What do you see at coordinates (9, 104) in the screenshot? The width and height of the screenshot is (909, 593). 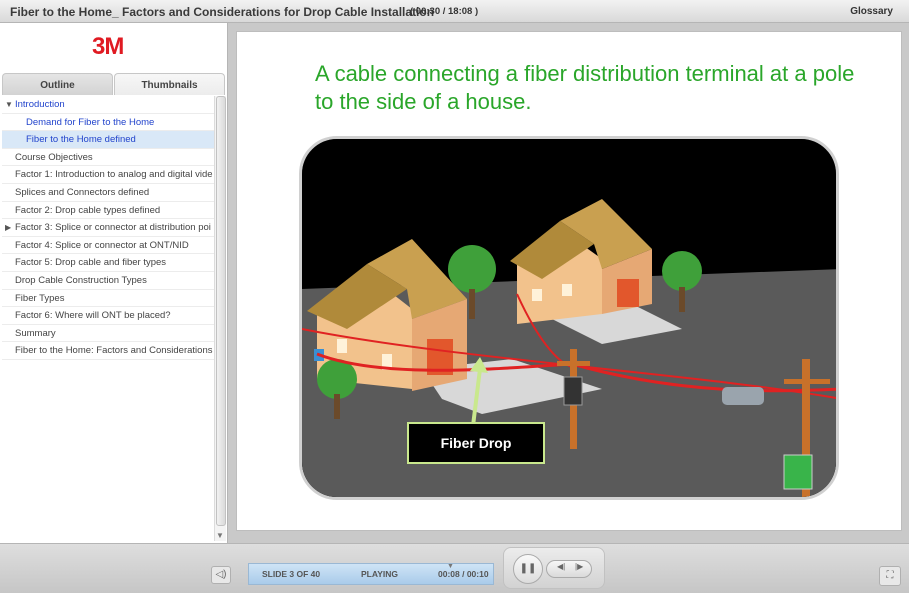 I see `expand-triangle-icon: ▼` at bounding box center [9, 104].